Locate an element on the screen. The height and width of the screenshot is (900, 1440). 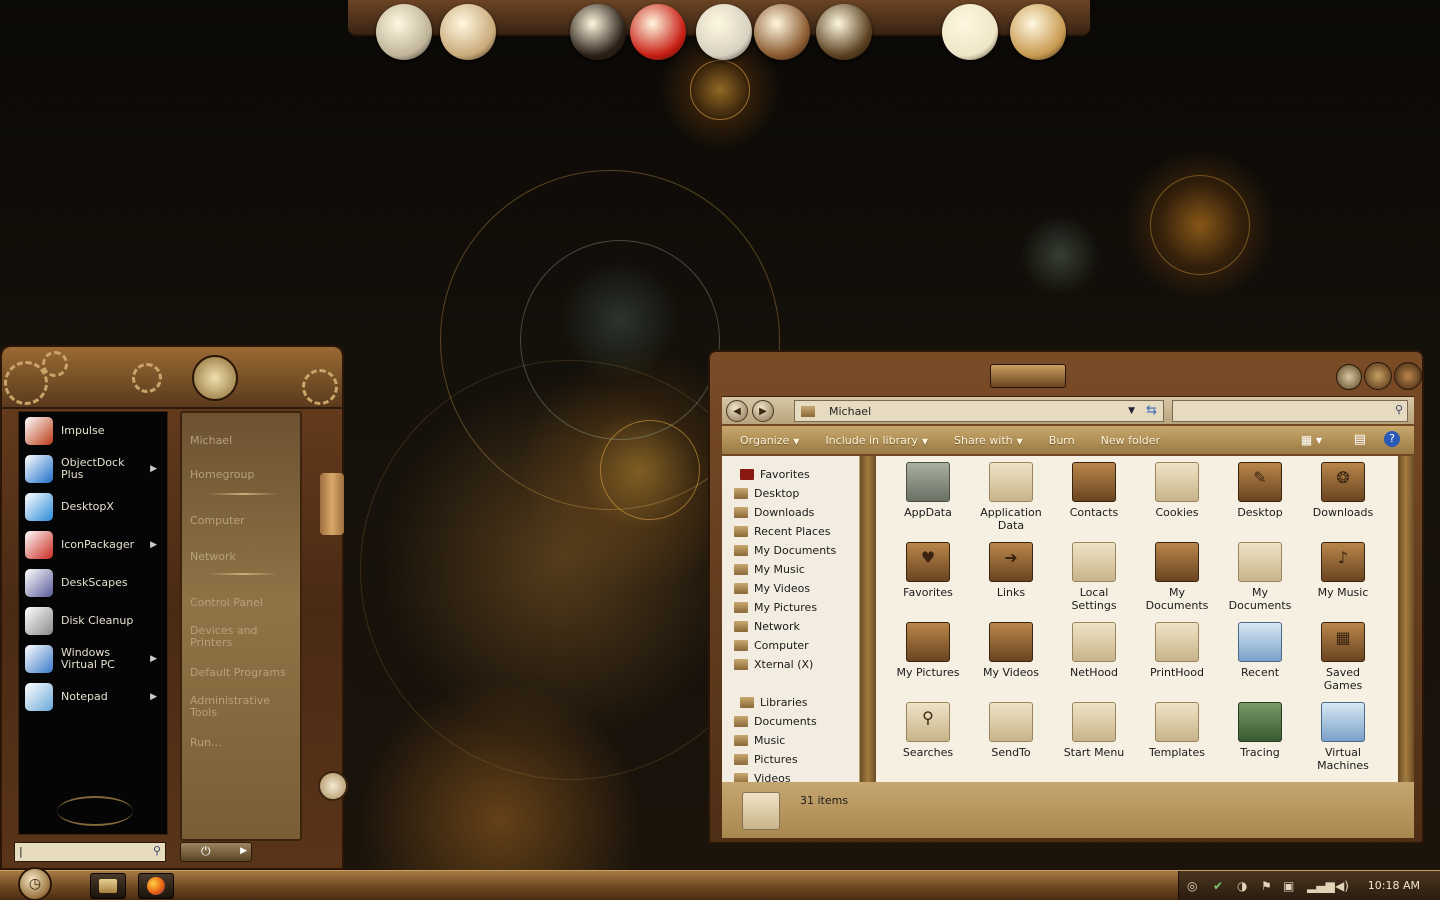
file-item: Recent is located at coordinates (1260, 647).